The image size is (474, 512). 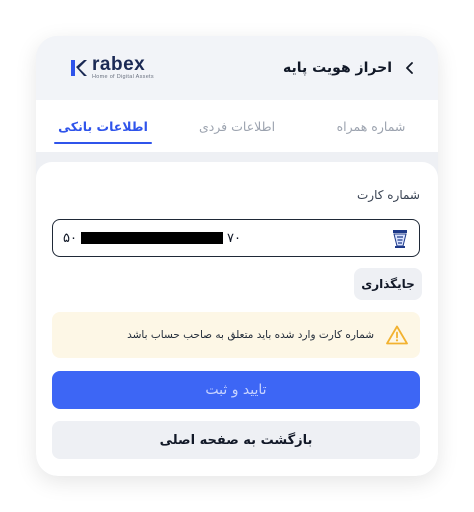 I want to click on rabex-logo: rabex Home of Digital Assets, so click(x=111, y=68).